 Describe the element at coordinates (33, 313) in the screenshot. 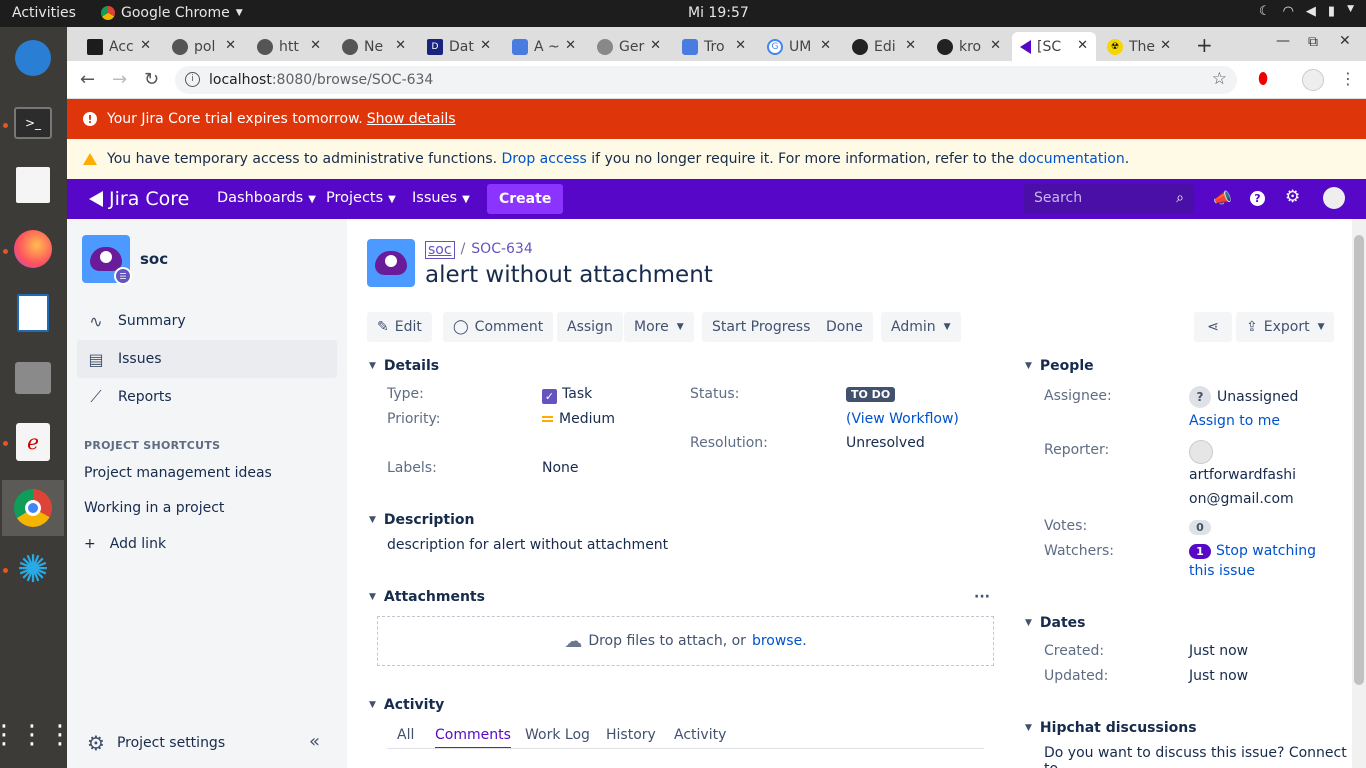

I see `writer-icon` at that location.